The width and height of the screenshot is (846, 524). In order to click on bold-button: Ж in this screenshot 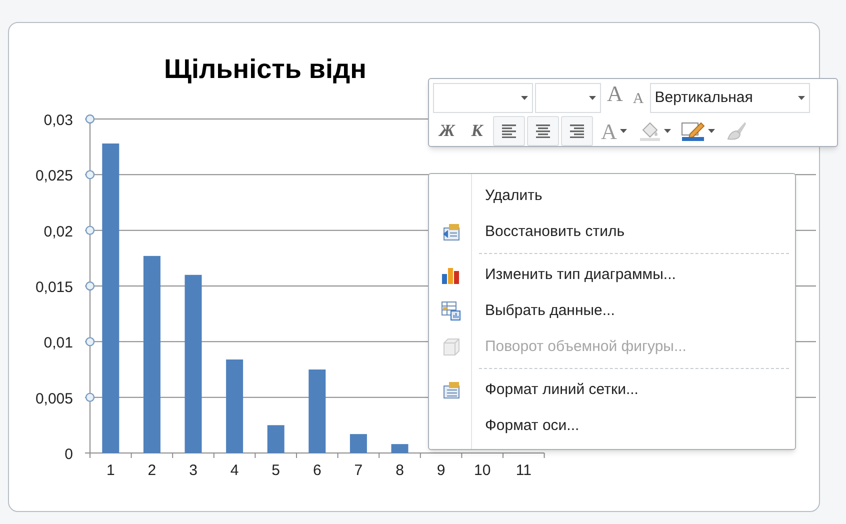, I will do `click(447, 131)`.